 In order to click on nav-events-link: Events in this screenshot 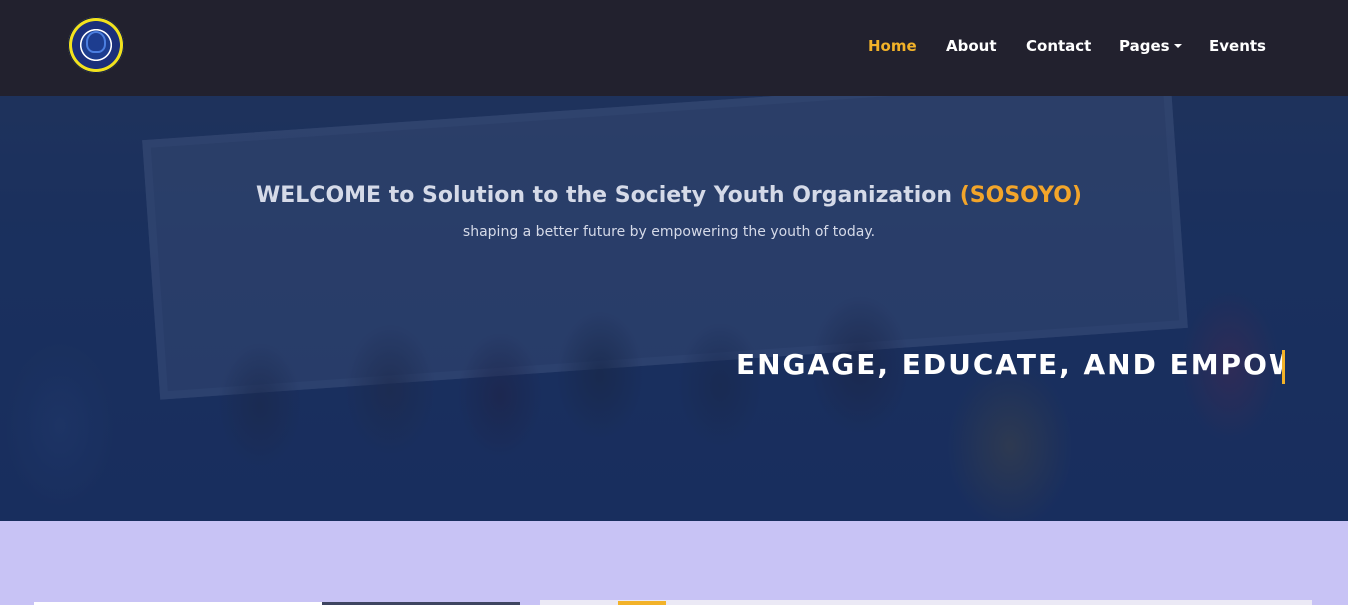, I will do `click(1237, 46)`.